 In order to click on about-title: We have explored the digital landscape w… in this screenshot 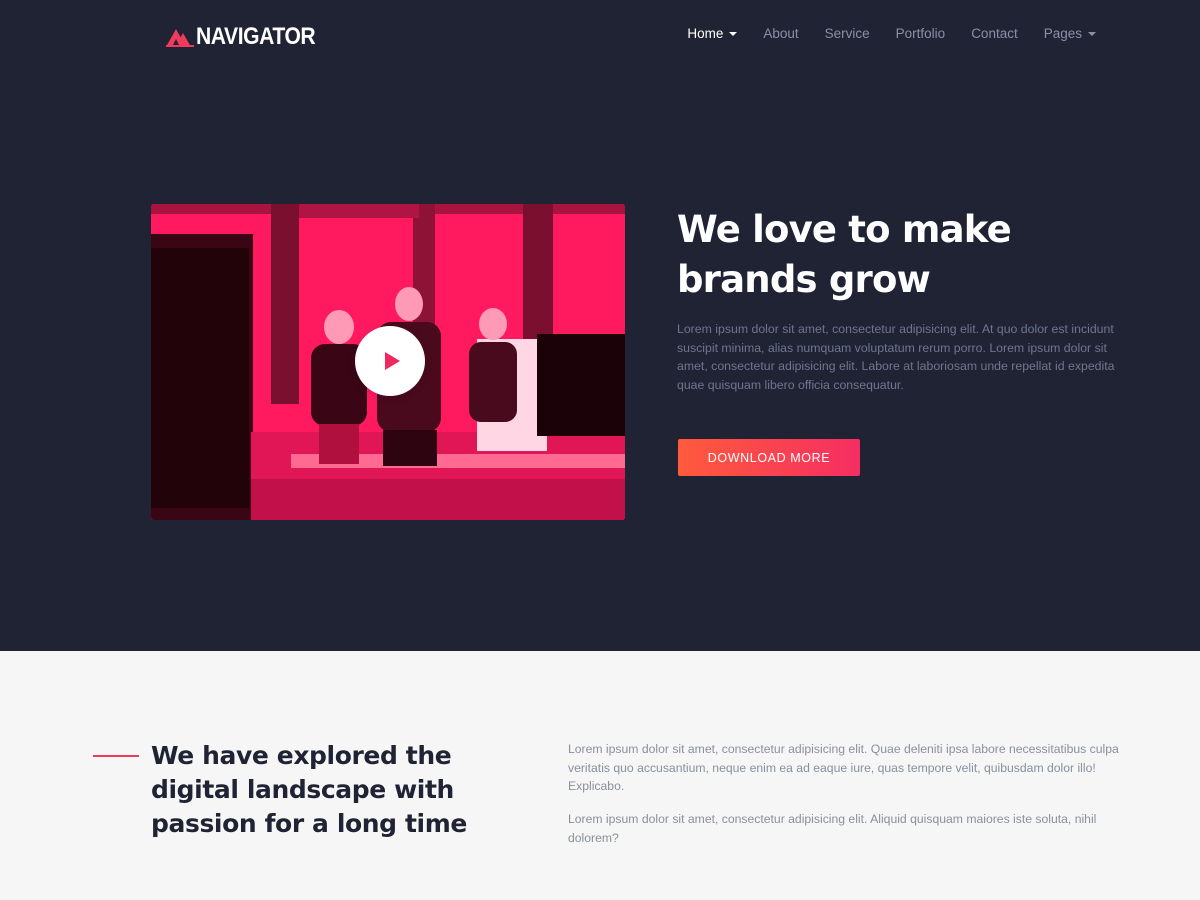, I will do `click(309, 789)`.